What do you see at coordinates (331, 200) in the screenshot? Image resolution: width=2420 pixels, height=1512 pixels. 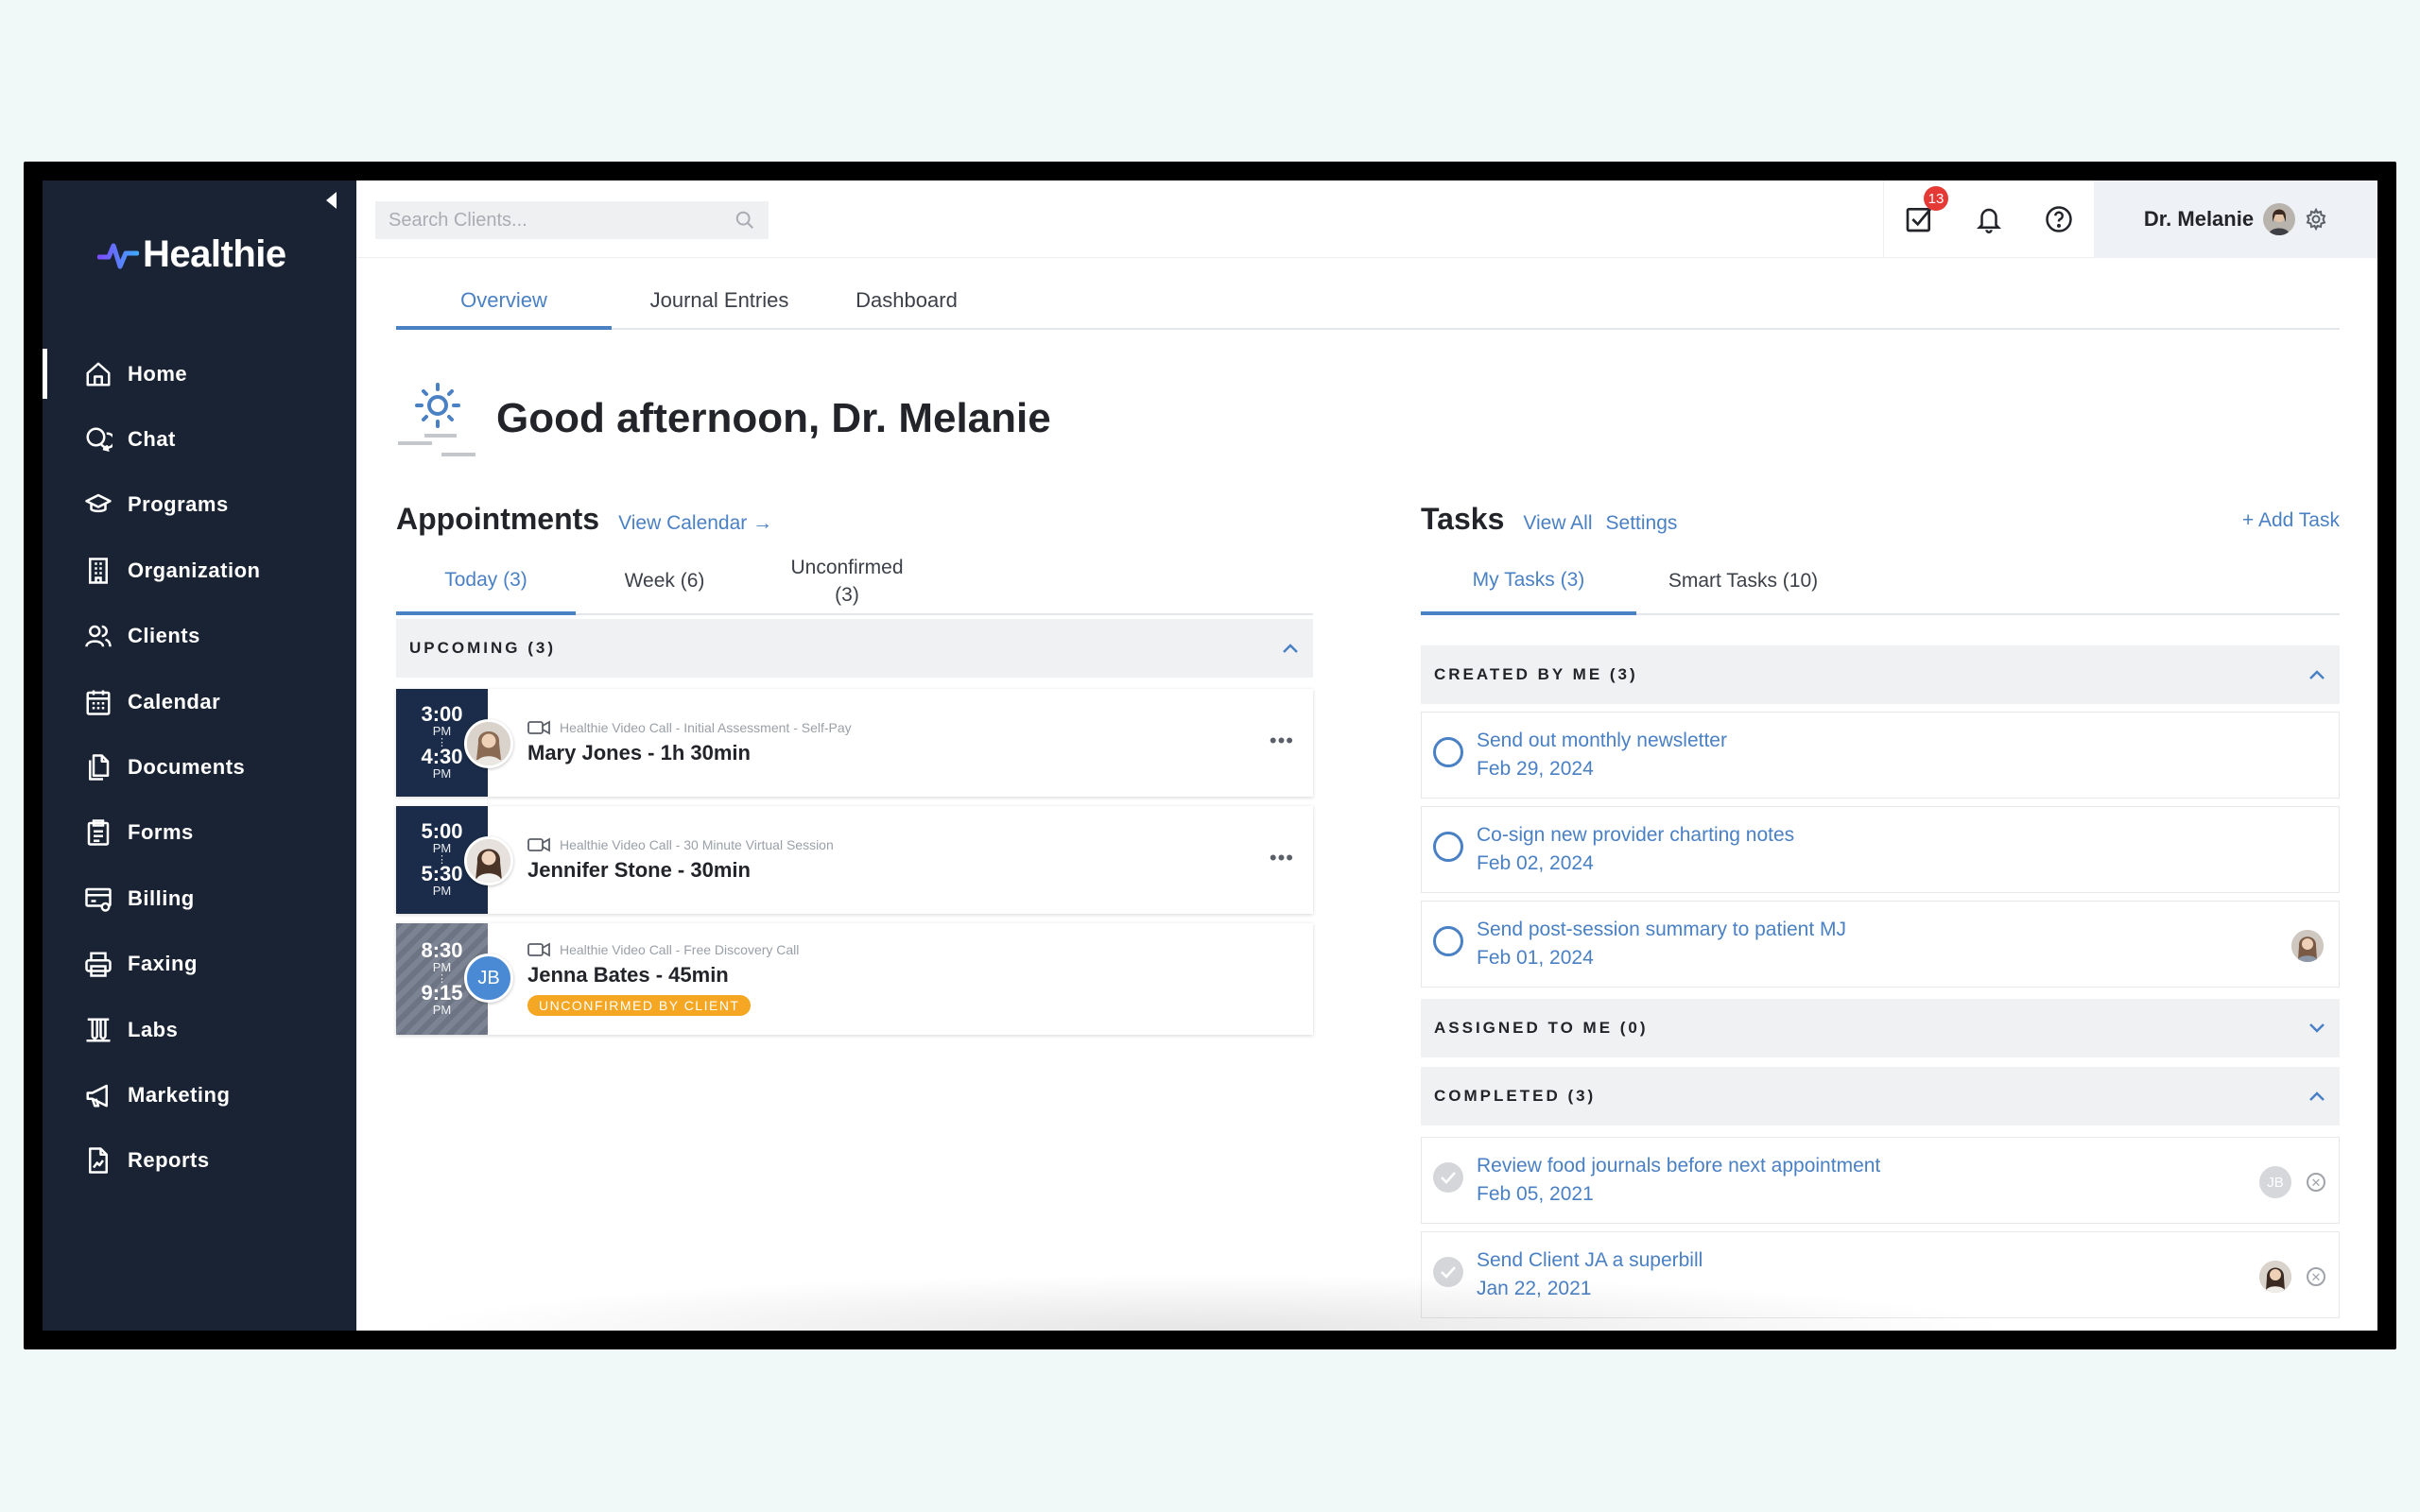 I see `collapse-sidebar-icon` at bounding box center [331, 200].